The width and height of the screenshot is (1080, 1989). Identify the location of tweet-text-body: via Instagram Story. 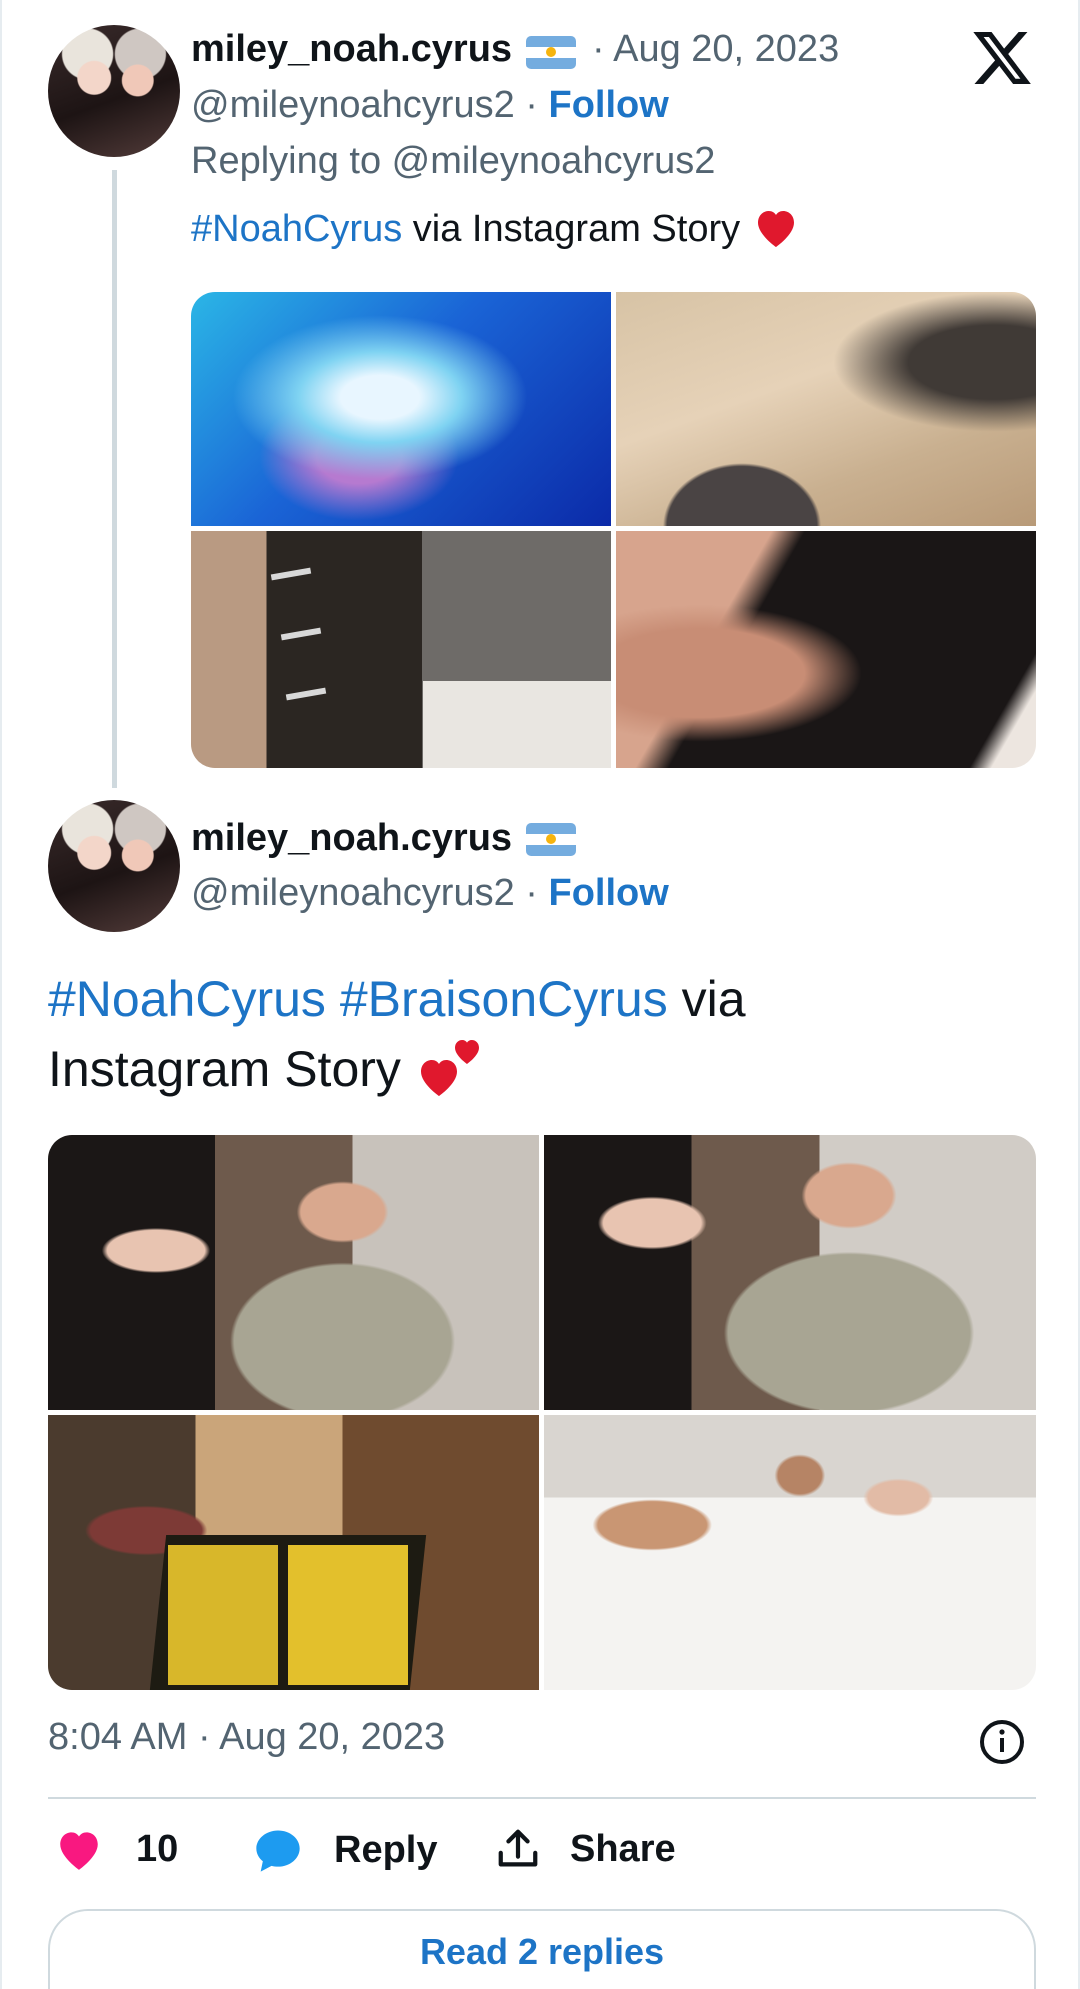
(576, 229).